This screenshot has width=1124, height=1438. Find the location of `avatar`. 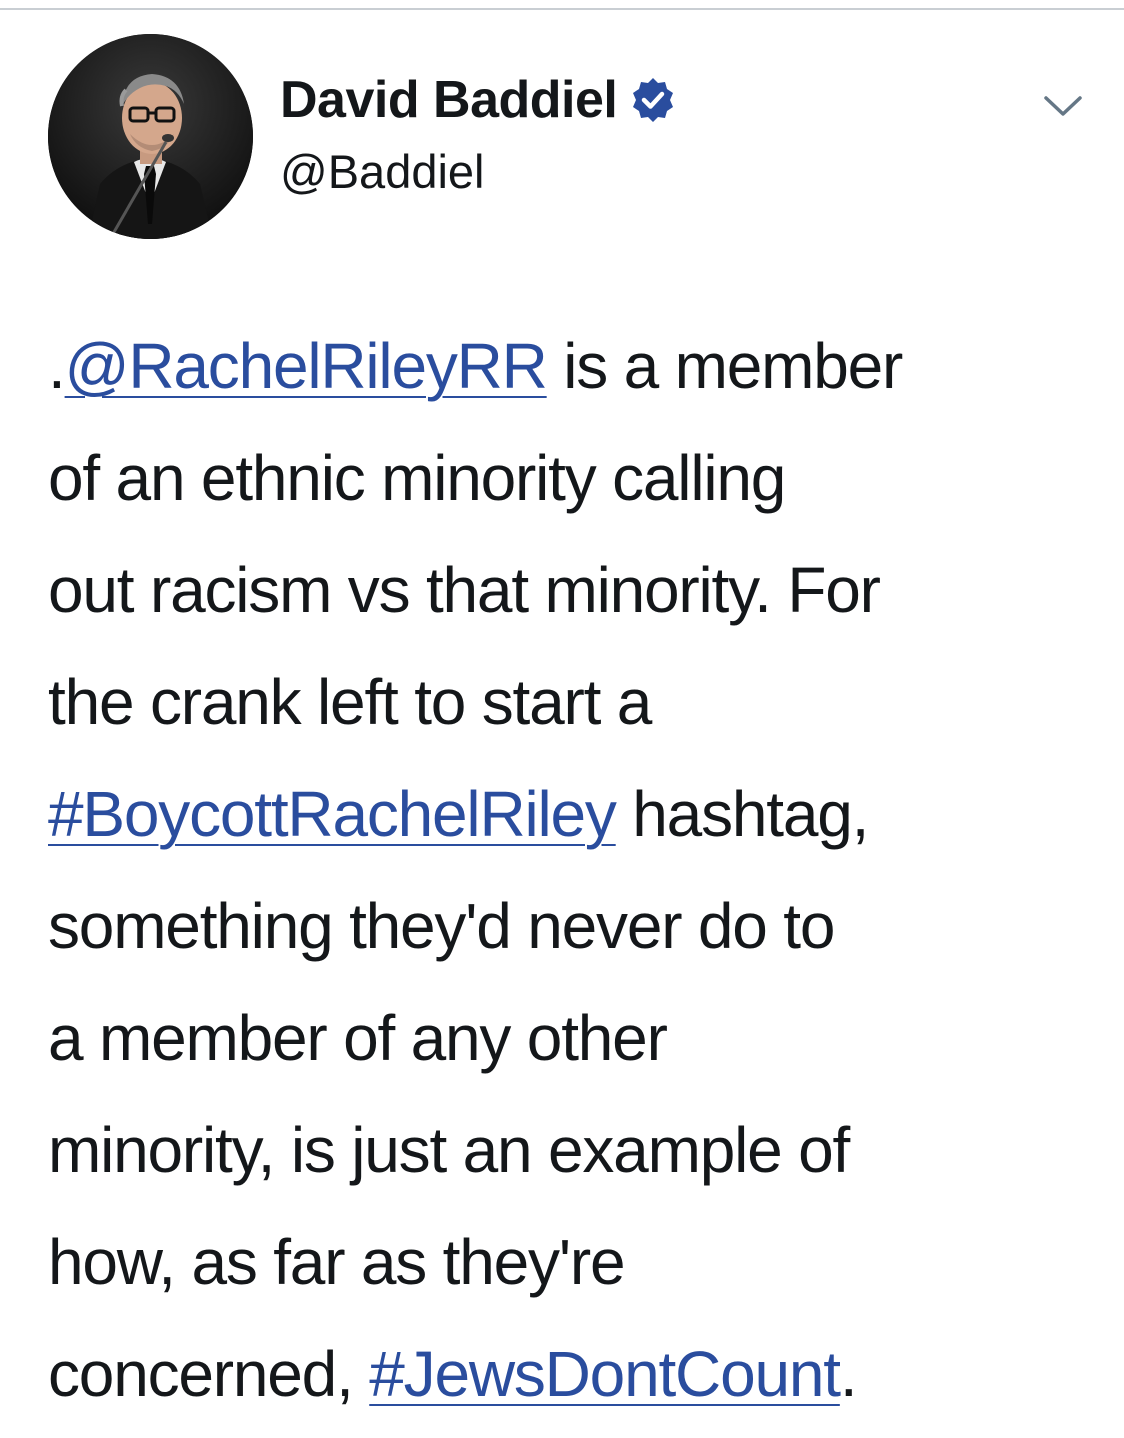

avatar is located at coordinates (150, 136).